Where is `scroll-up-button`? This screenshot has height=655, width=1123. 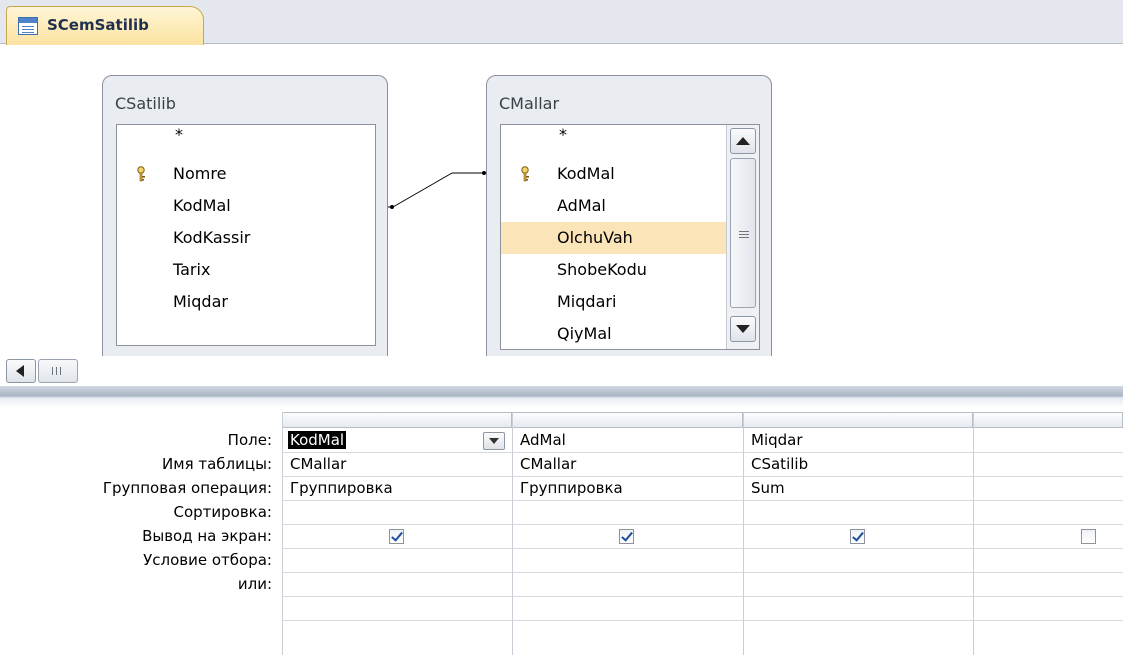 scroll-up-button is located at coordinates (743, 141).